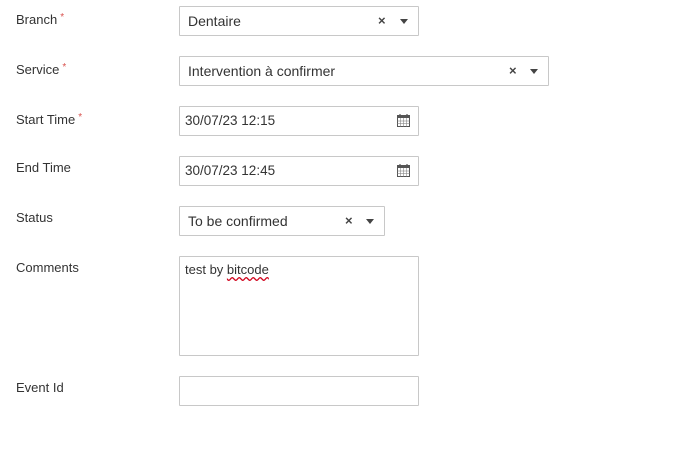 This screenshot has height=463, width=692. I want to click on end-time-value: 30/07/23 12:45, so click(230, 170).